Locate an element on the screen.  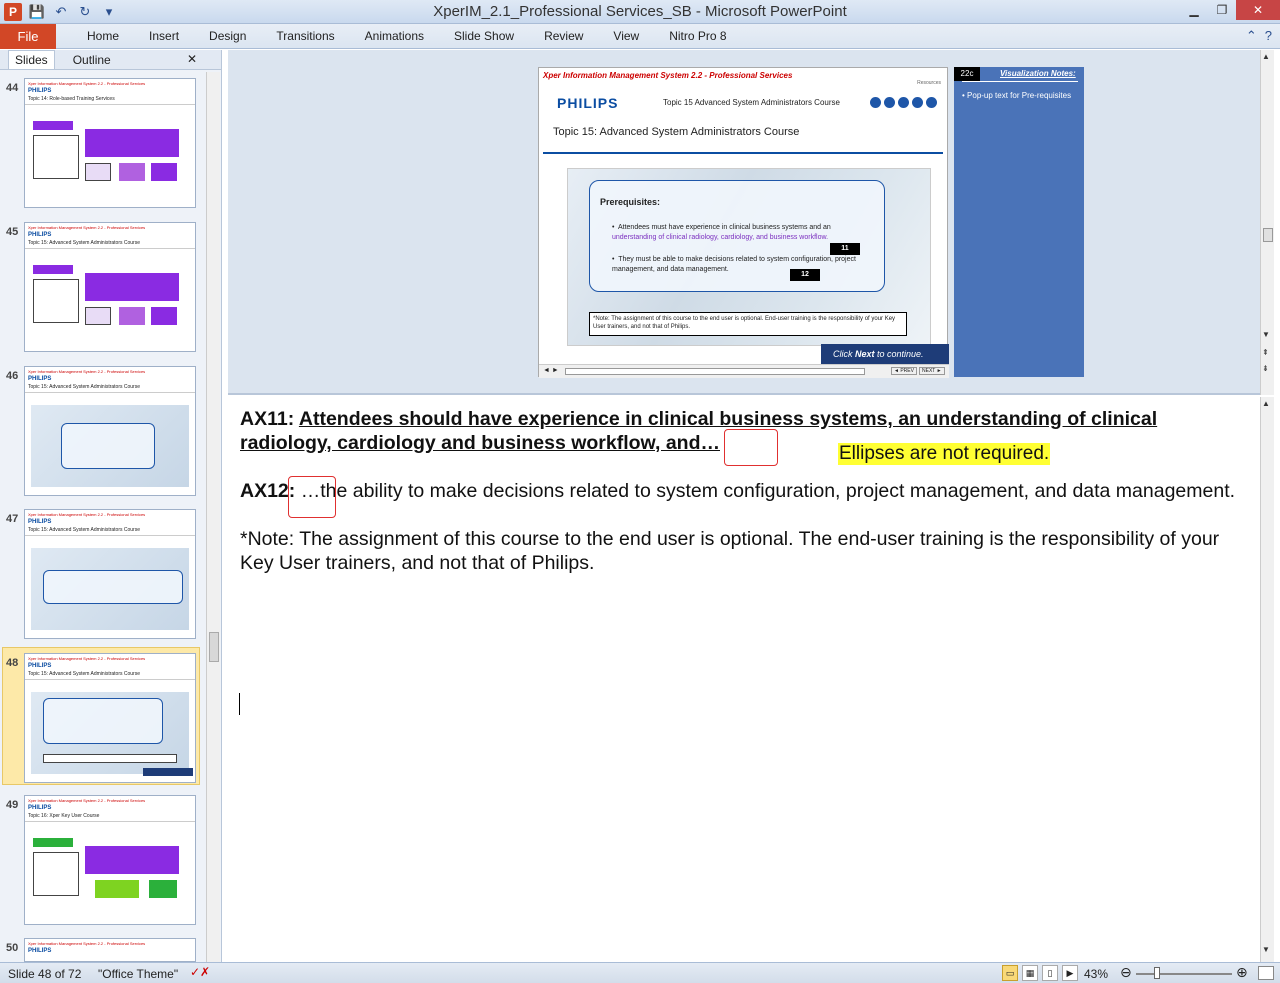
normal-view-icon: ▭ is located at coordinates (1010, 973).